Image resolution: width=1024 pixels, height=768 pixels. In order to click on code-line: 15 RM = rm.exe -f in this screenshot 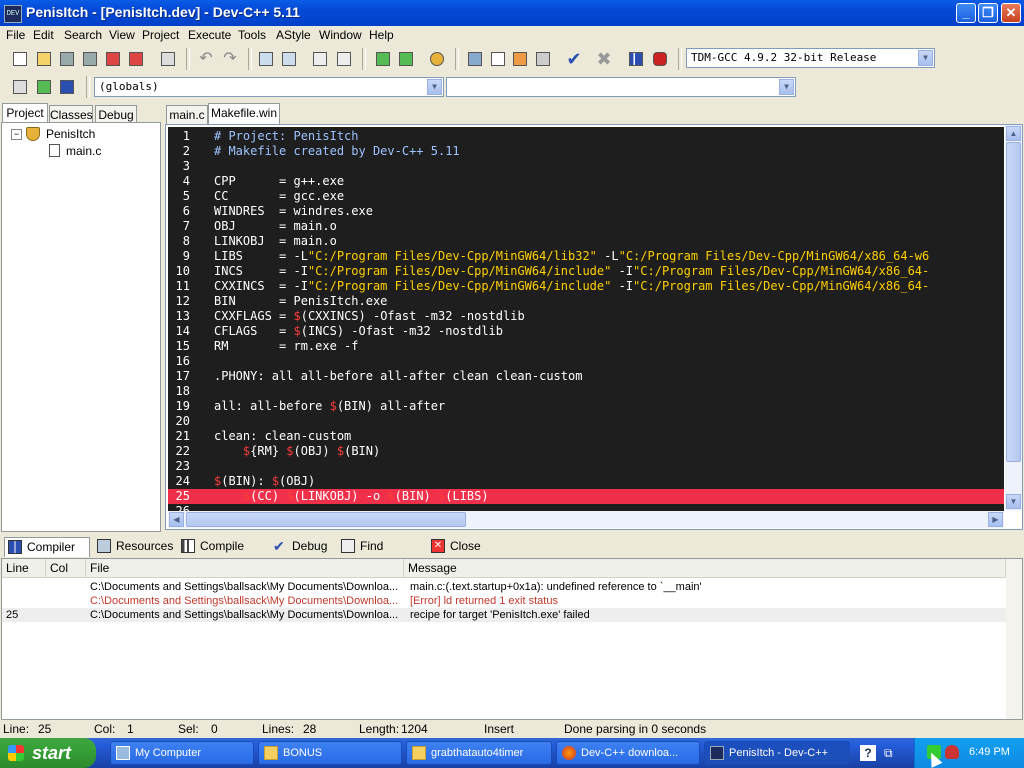, I will do `click(586, 346)`.